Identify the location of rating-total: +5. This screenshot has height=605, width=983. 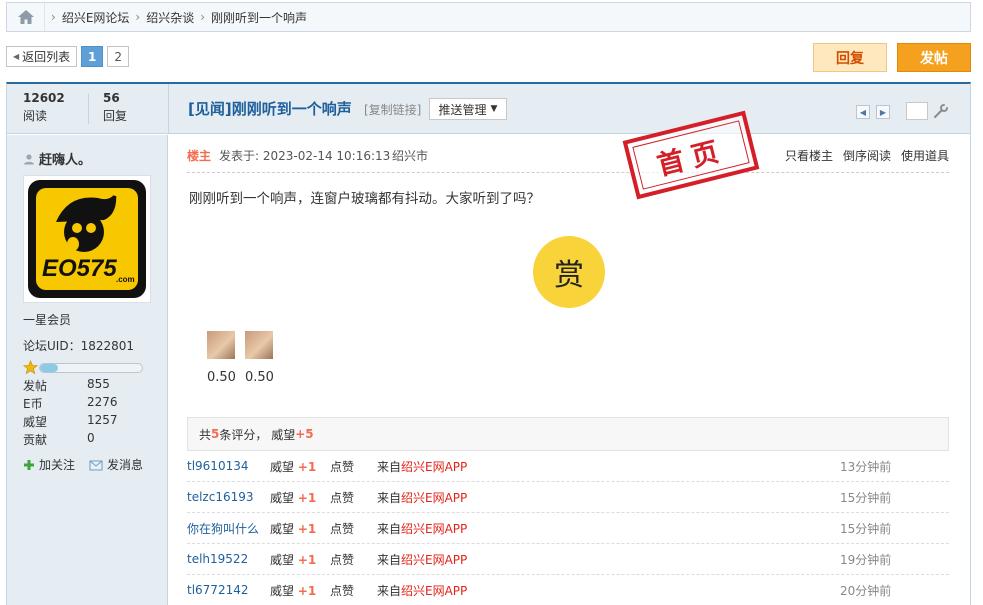
(304, 434).